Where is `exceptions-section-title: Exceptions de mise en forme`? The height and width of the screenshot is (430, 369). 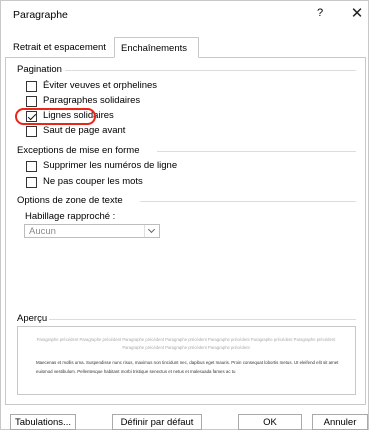 exceptions-section-title: Exceptions de mise en forme is located at coordinates (78, 150).